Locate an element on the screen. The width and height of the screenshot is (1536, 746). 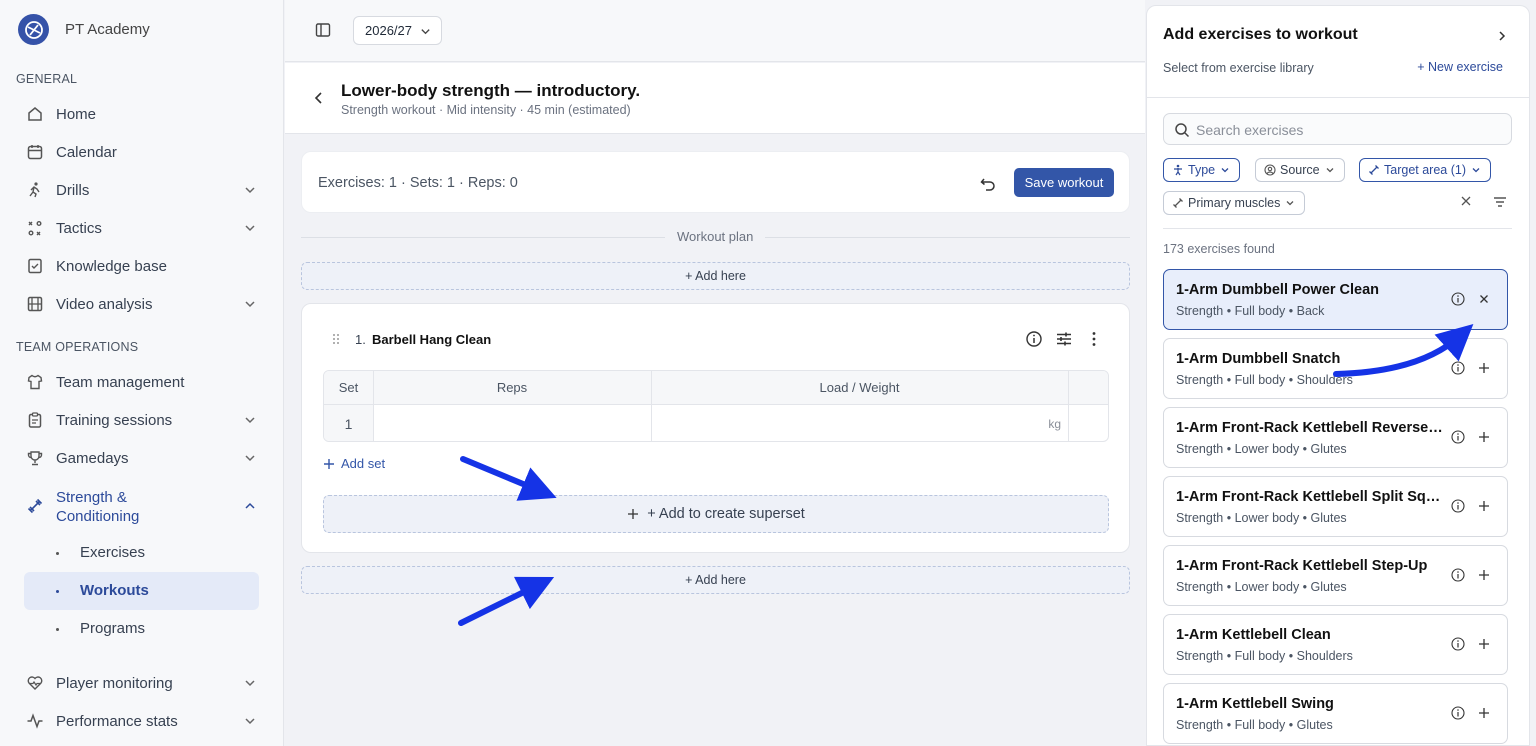
season-select: 2026/27 is located at coordinates (397, 30).